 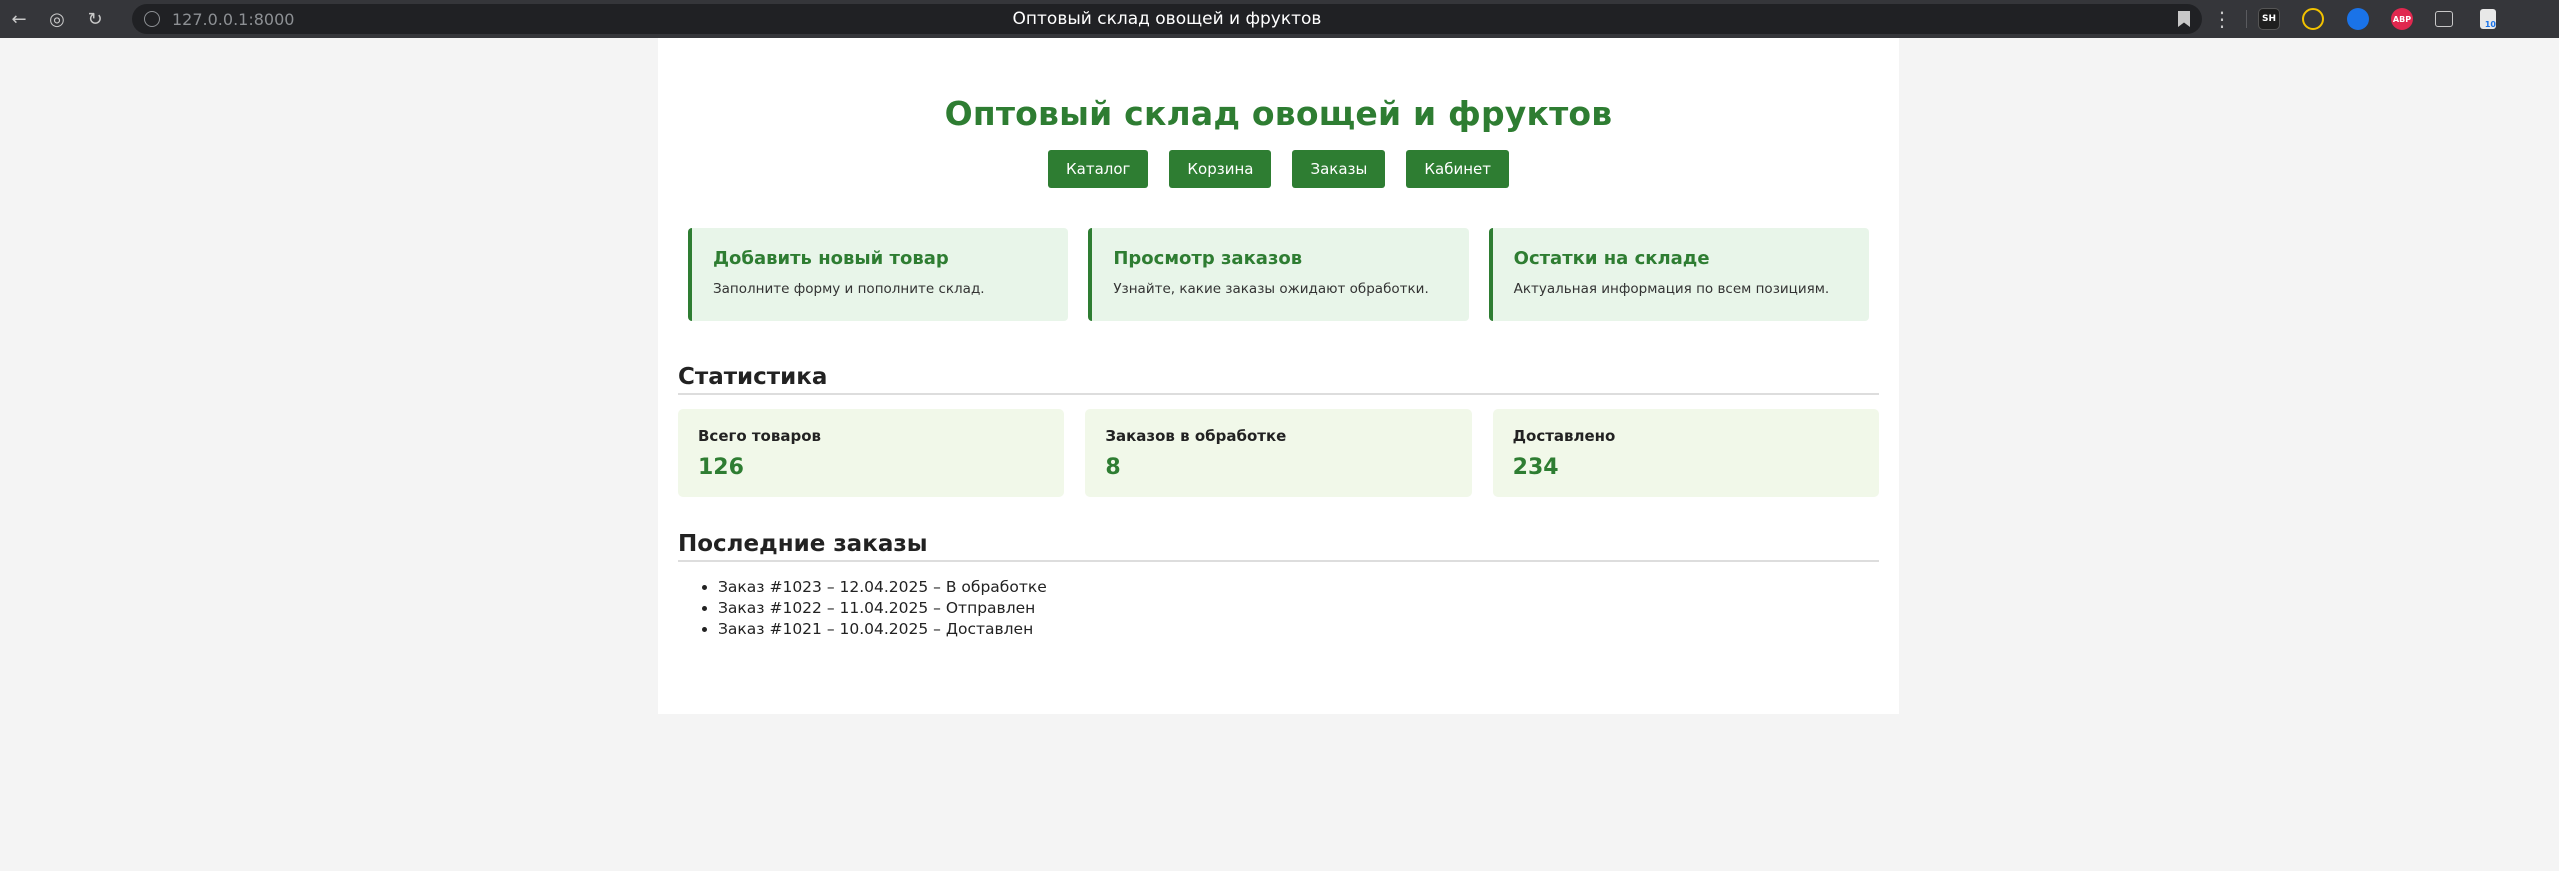 I want to click on nav-cart-button: Корзина, so click(x=1220, y=169).